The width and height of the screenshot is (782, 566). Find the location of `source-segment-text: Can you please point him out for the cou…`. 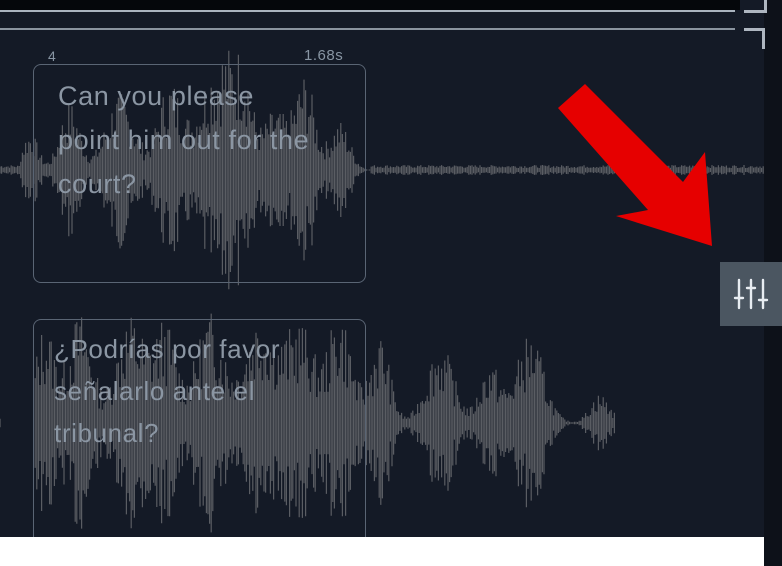

source-segment-text: Can you please point him out for the cou… is located at coordinates (208, 140).